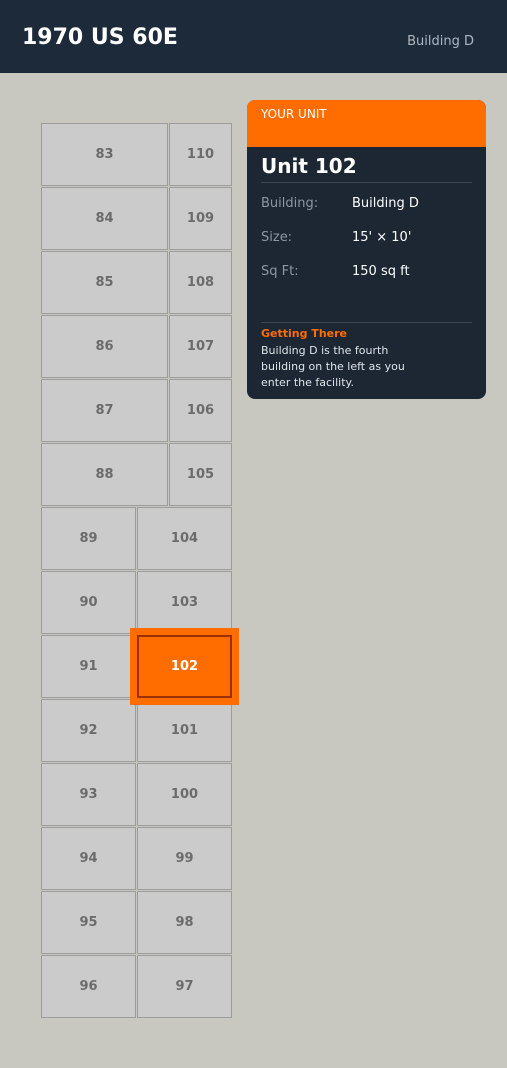  Describe the element at coordinates (104, 410) in the screenshot. I see `unit-87: 87` at that location.